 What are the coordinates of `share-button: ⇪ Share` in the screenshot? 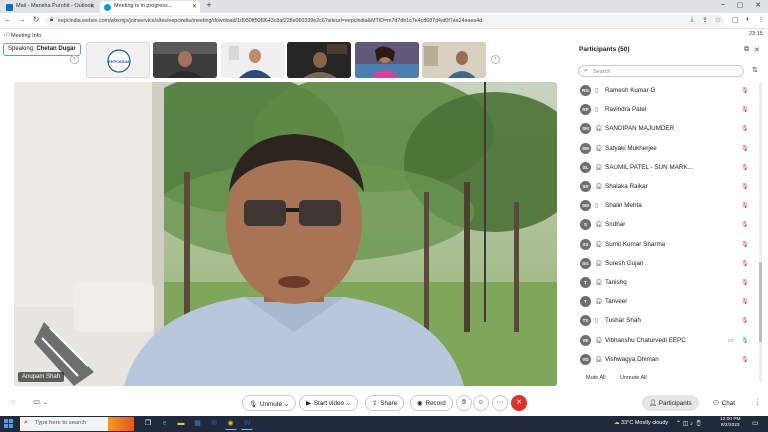 It's located at (385, 403).